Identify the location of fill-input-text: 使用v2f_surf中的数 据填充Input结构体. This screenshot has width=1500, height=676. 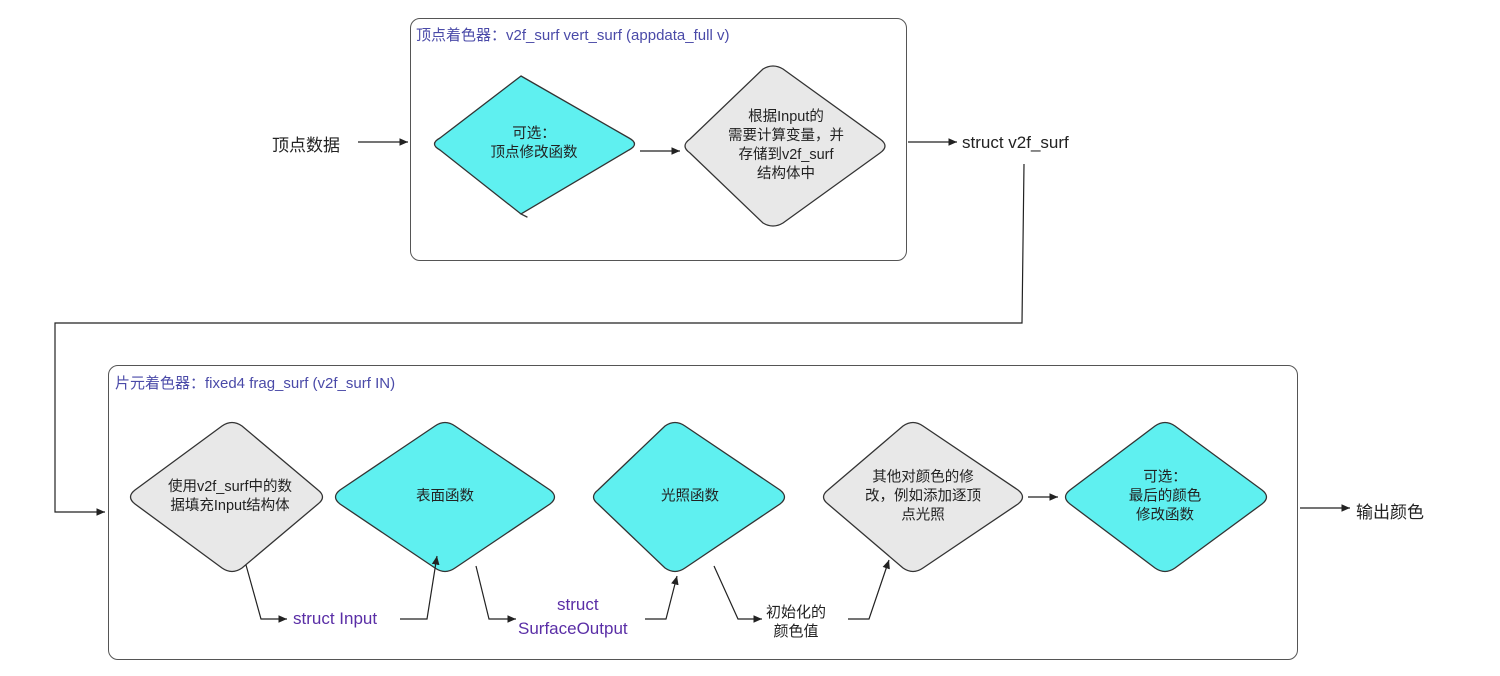
(230, 496).